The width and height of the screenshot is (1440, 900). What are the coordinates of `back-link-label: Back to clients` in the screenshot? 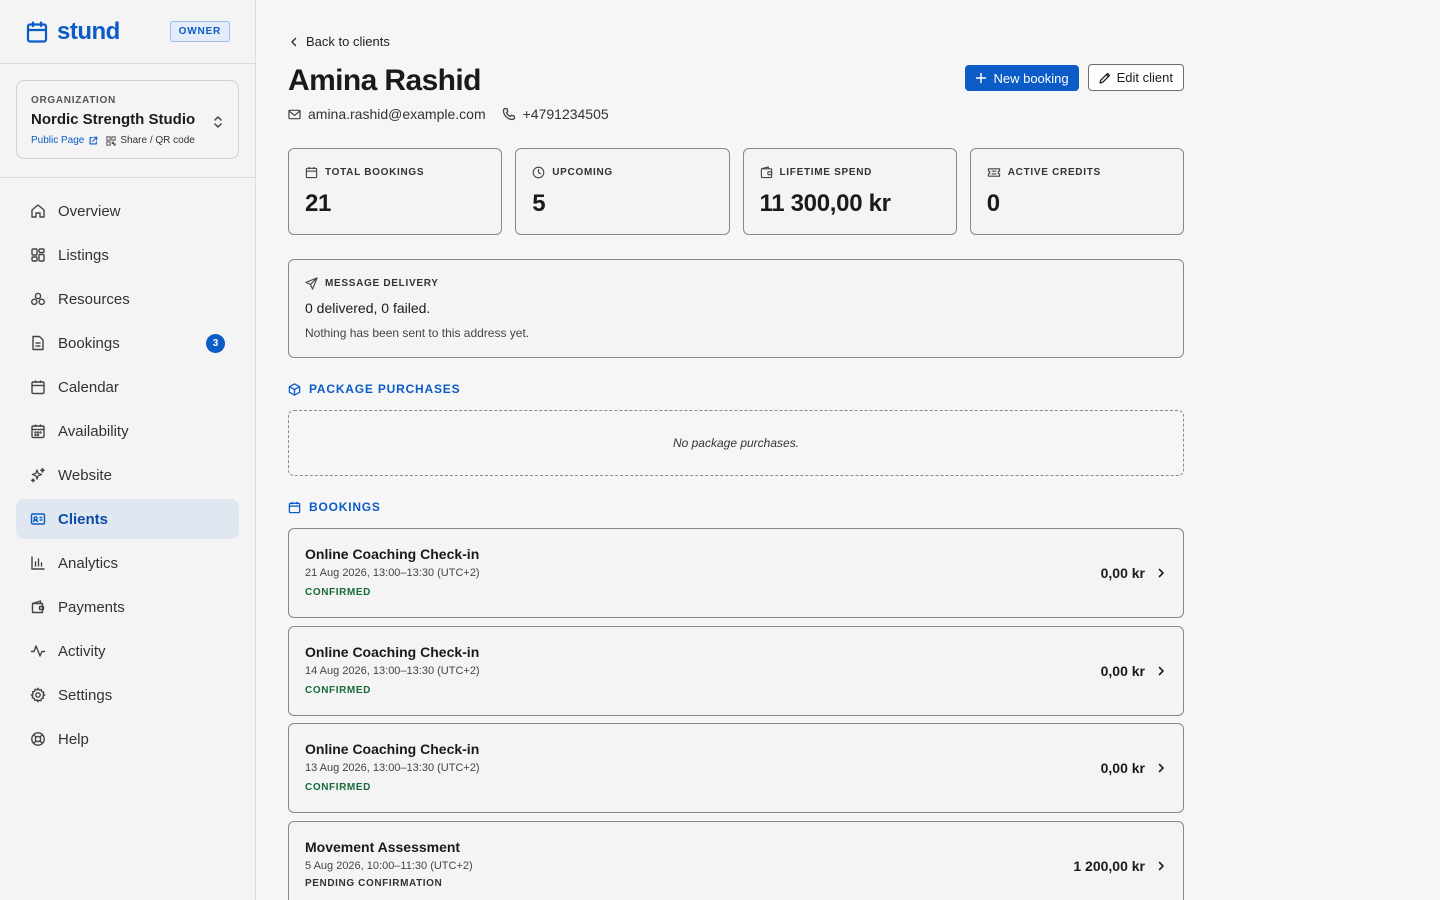 It's located at (348, 41).